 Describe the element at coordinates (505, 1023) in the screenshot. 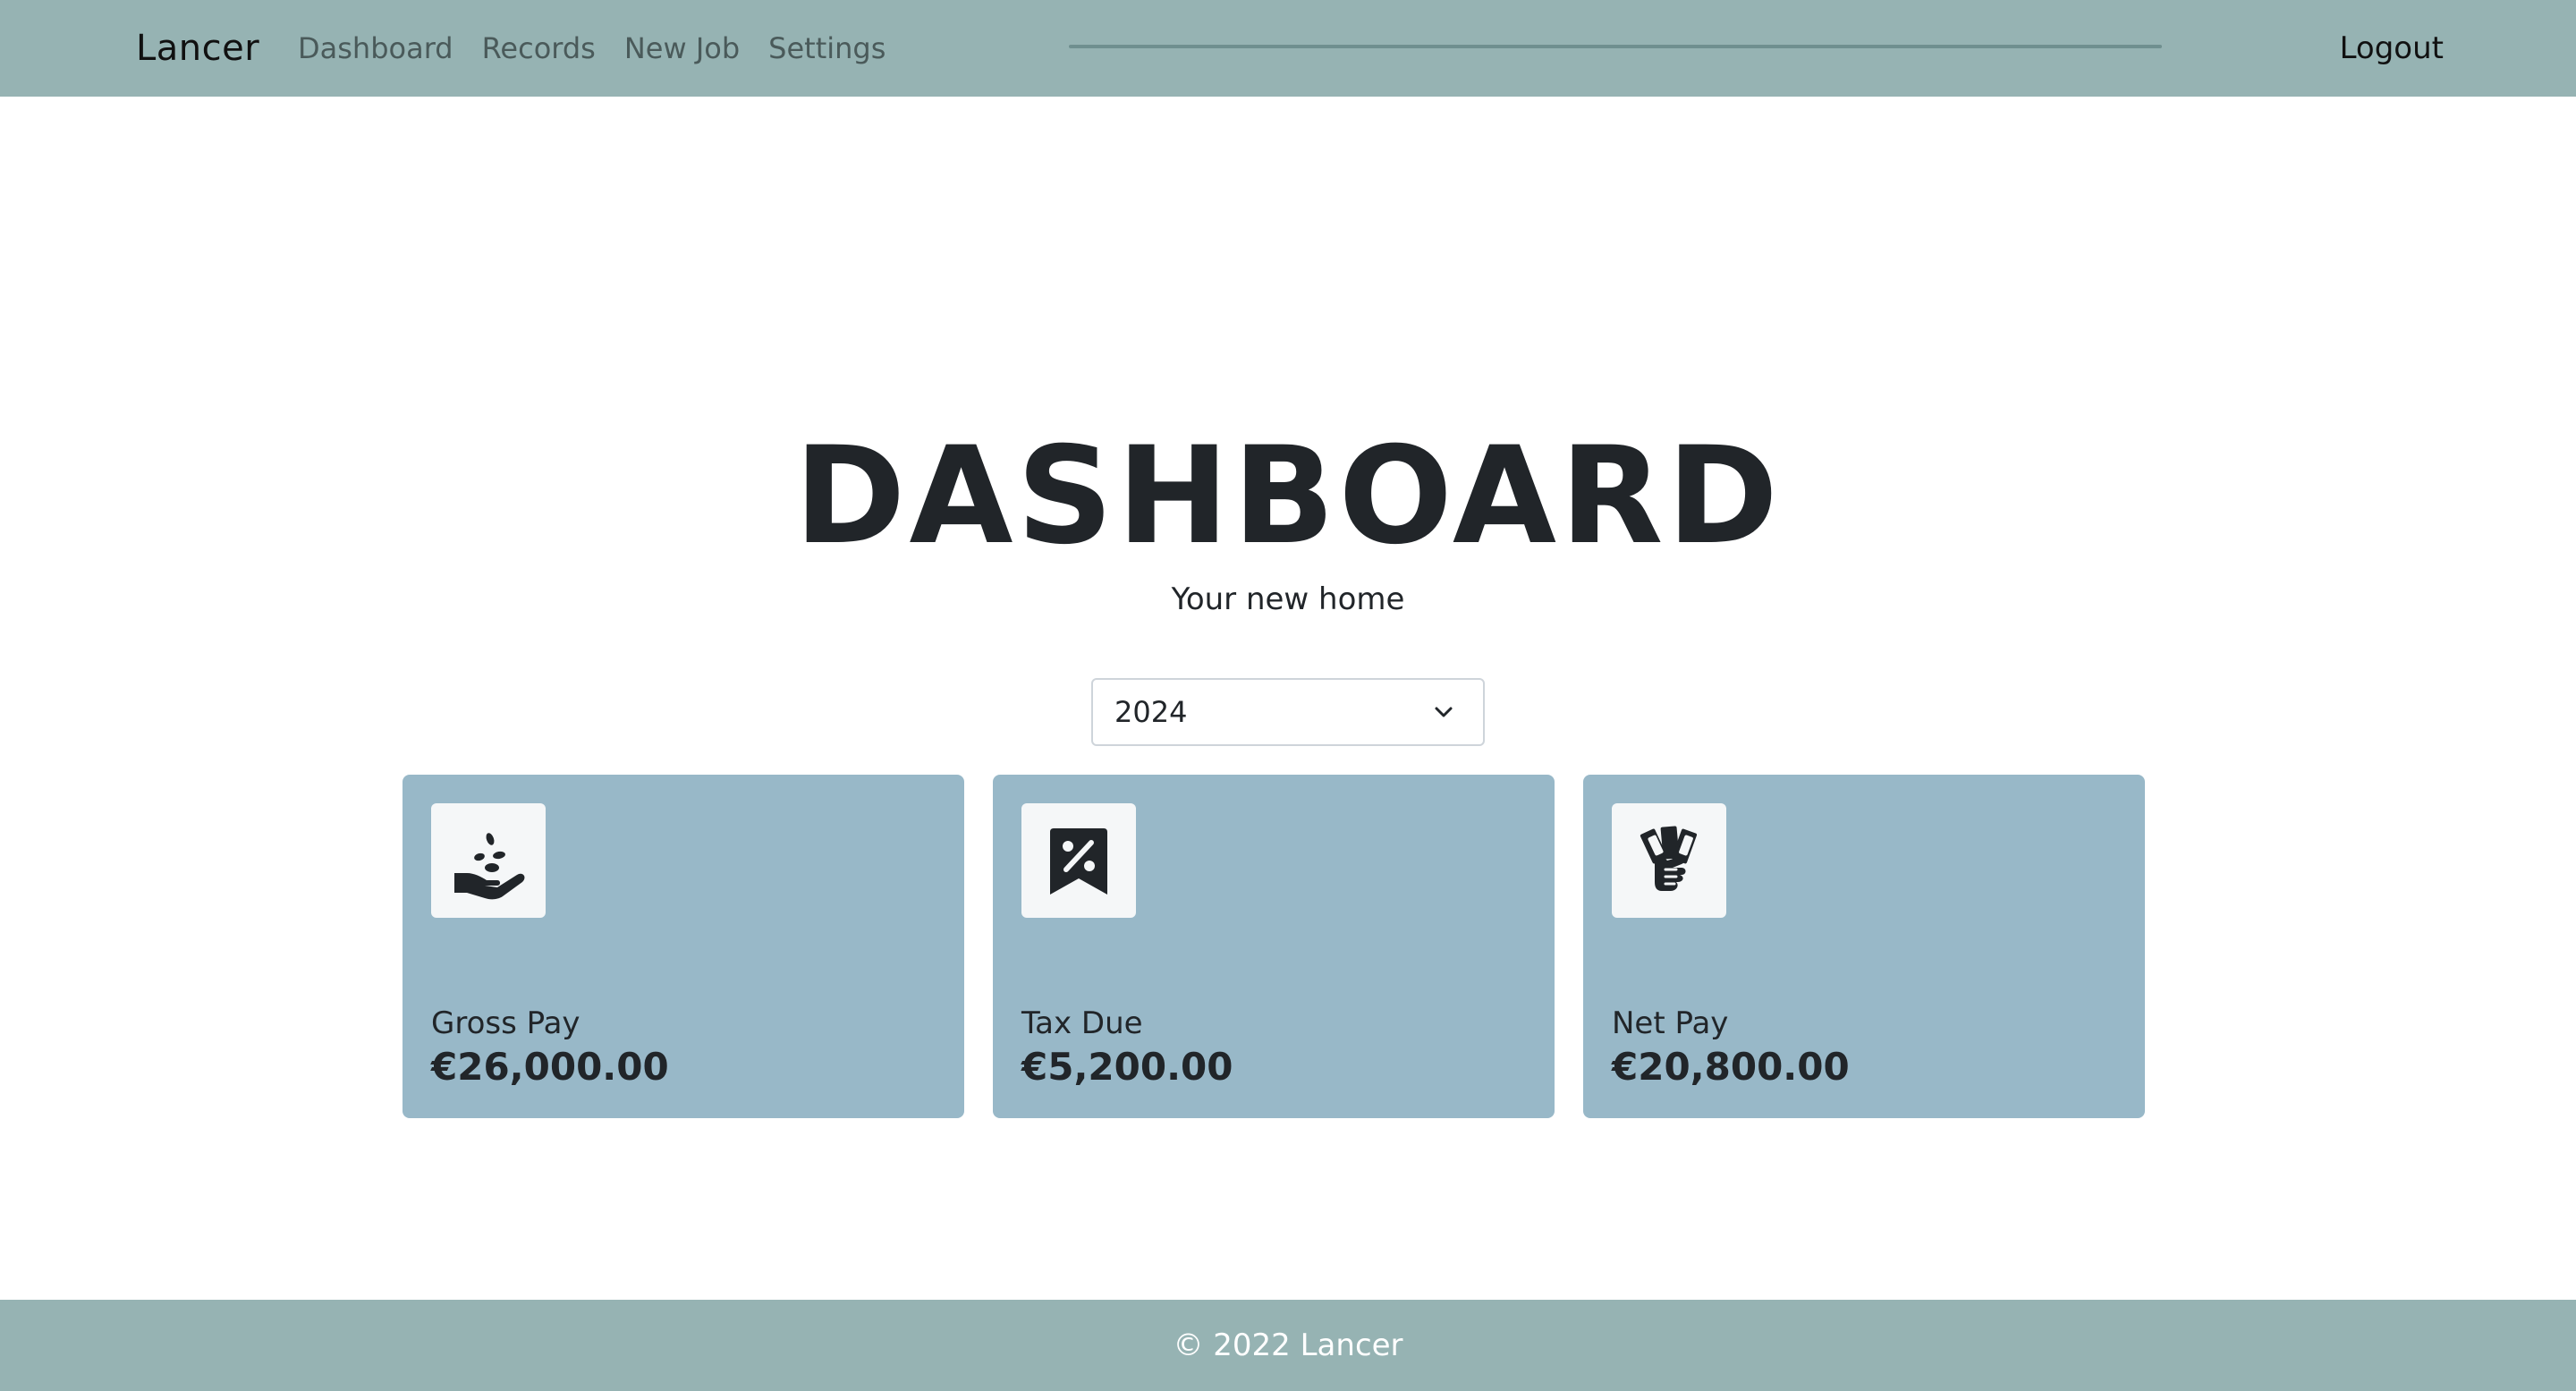

I see `gross-pay-label: Gross Pay` at that location.